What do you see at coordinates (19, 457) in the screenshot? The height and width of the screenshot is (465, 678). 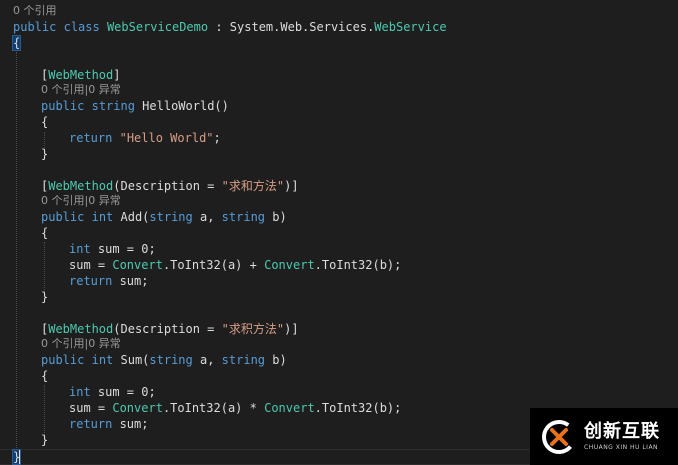 I see `text-caret` at bounding box center [19, 457].